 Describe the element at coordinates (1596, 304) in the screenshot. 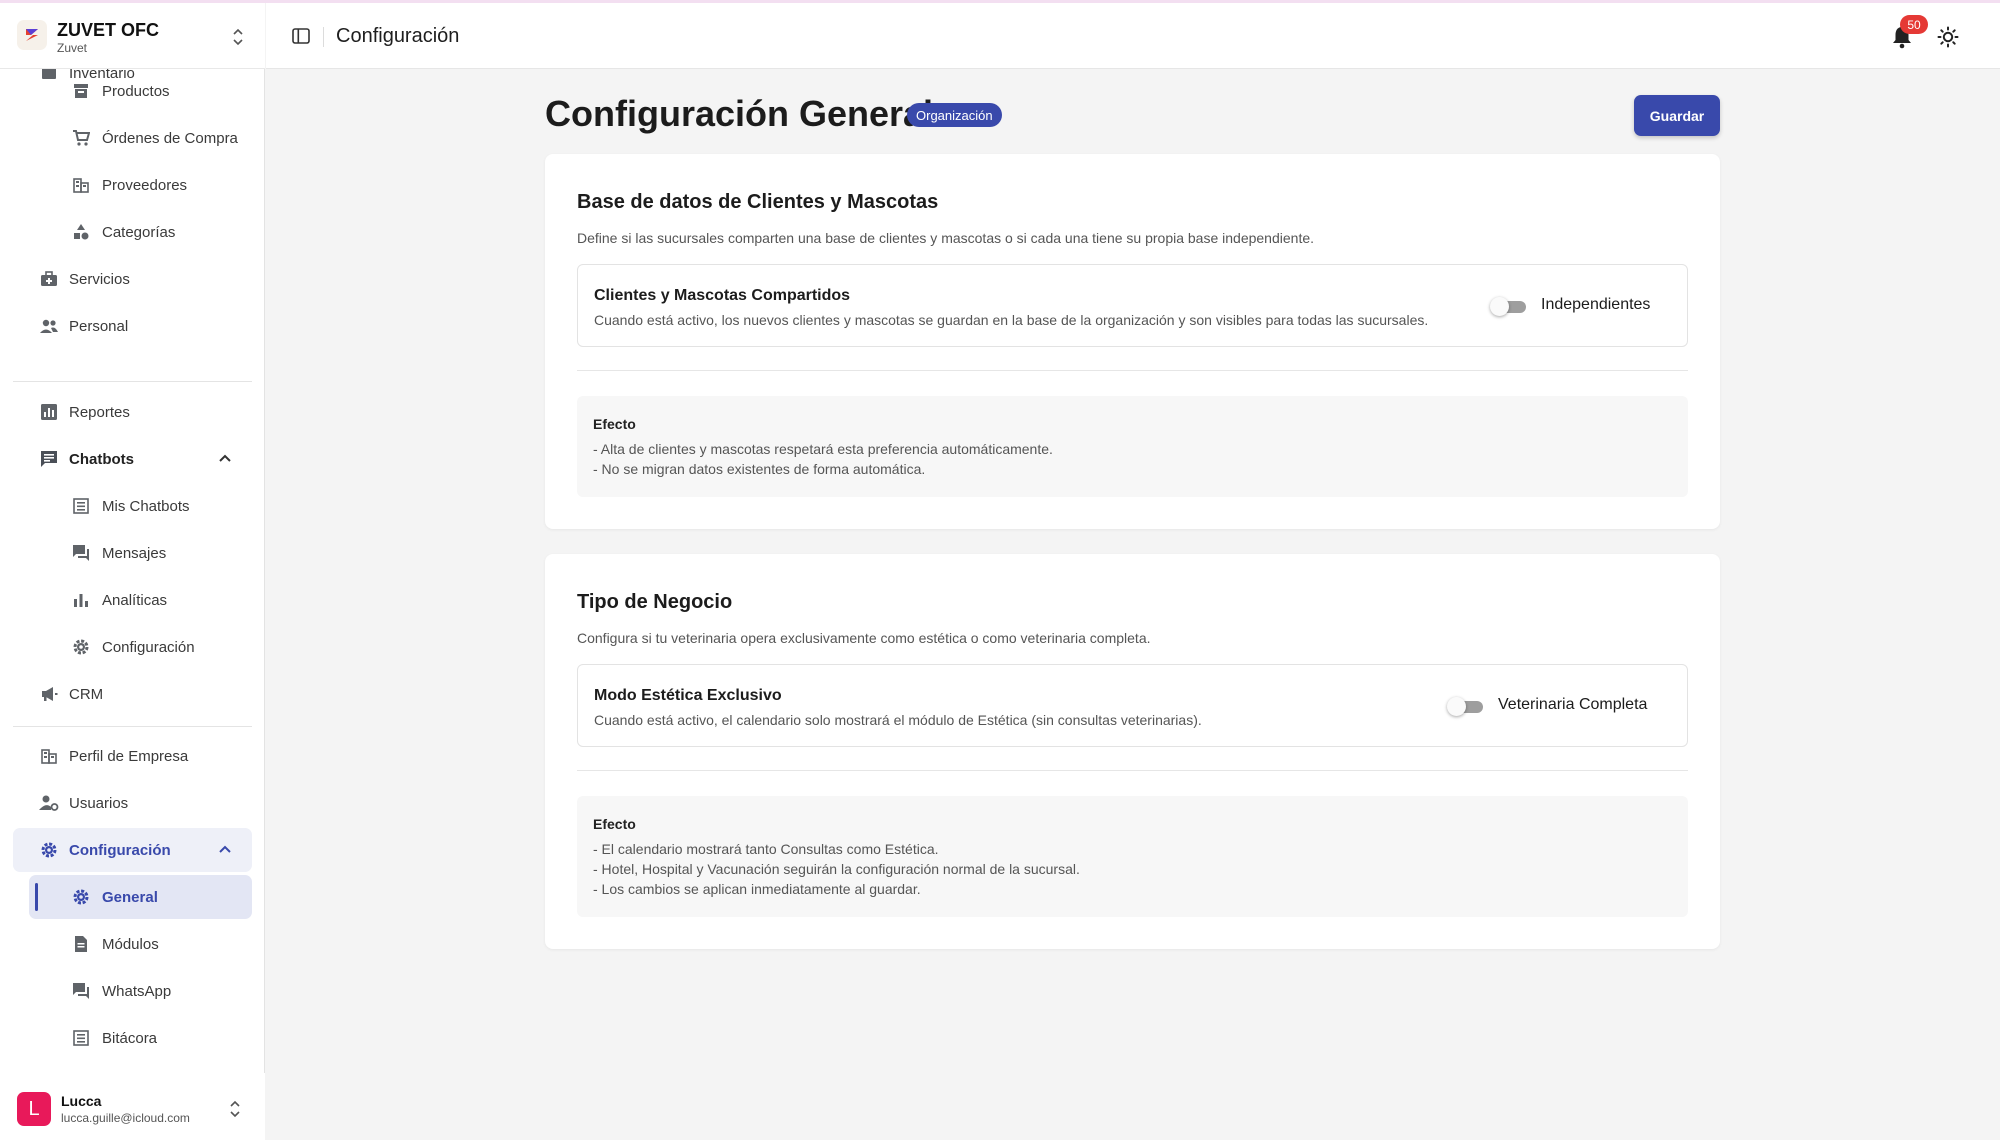

I see `toggle-state-label: Independientes` at that location.